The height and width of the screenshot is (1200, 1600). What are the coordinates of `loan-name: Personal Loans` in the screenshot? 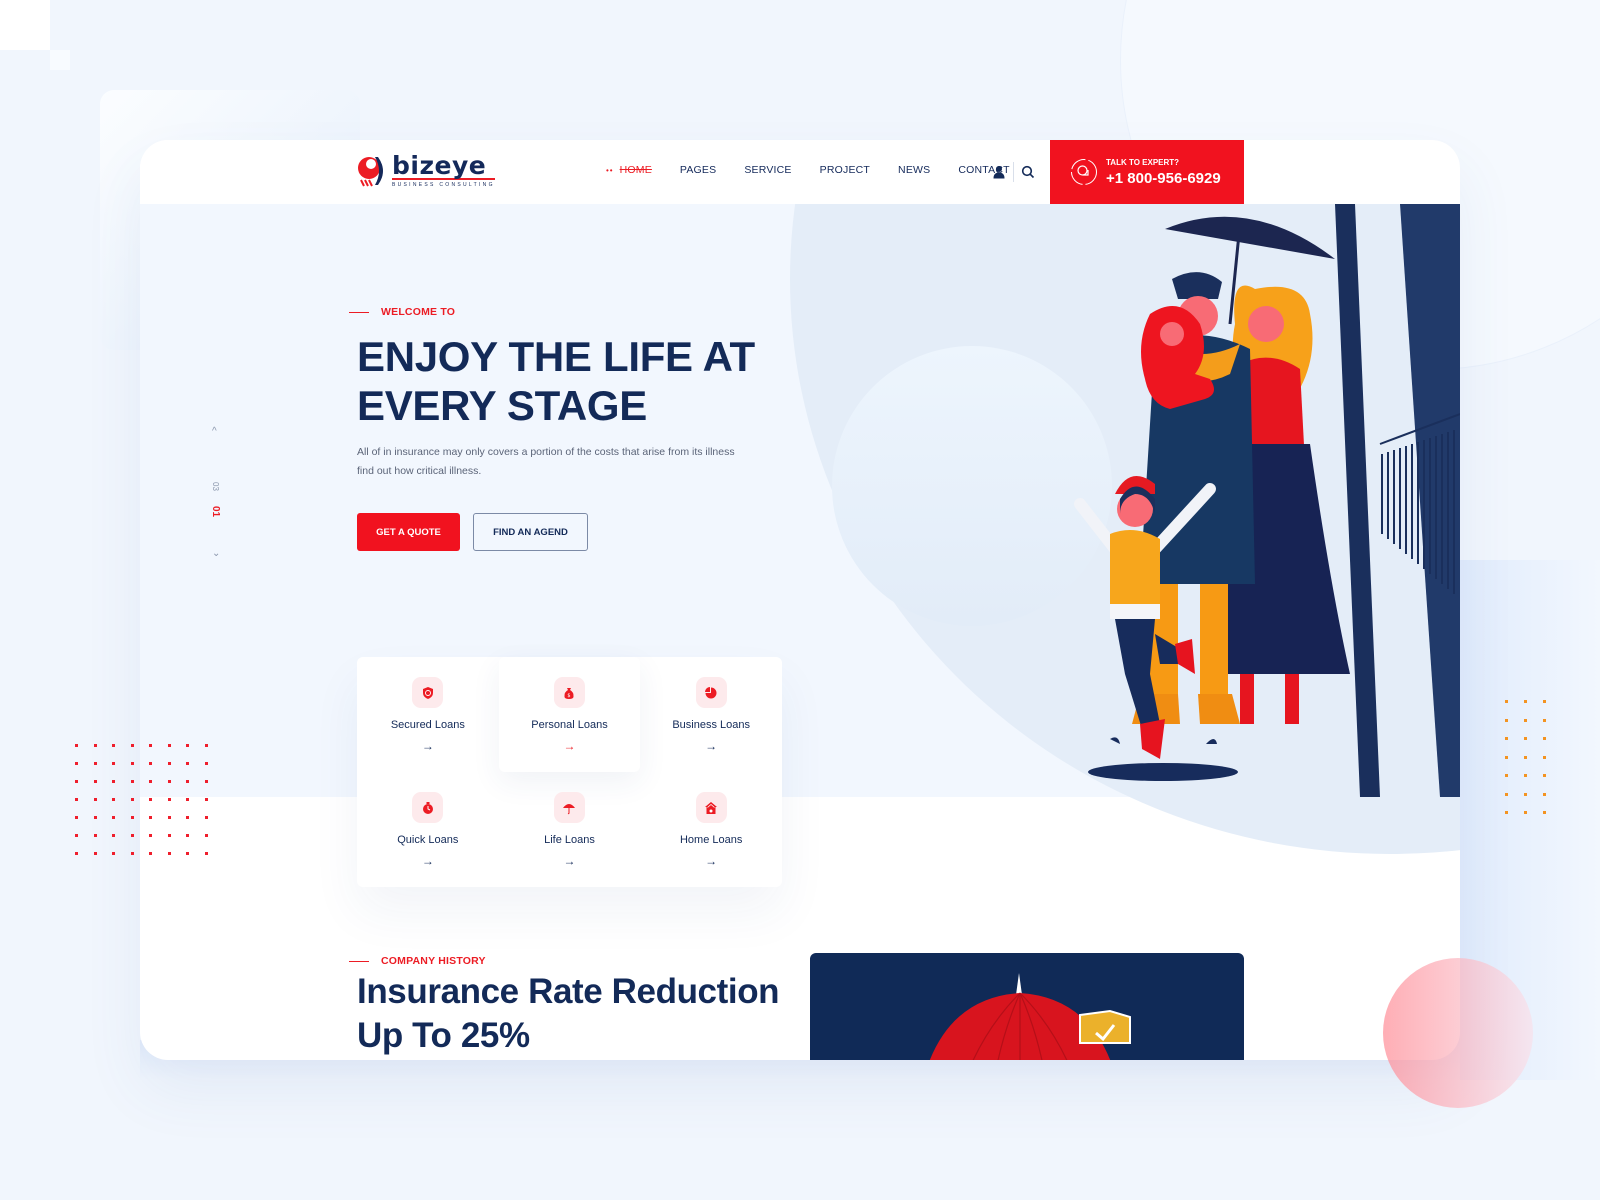 It's located at (569, 725).